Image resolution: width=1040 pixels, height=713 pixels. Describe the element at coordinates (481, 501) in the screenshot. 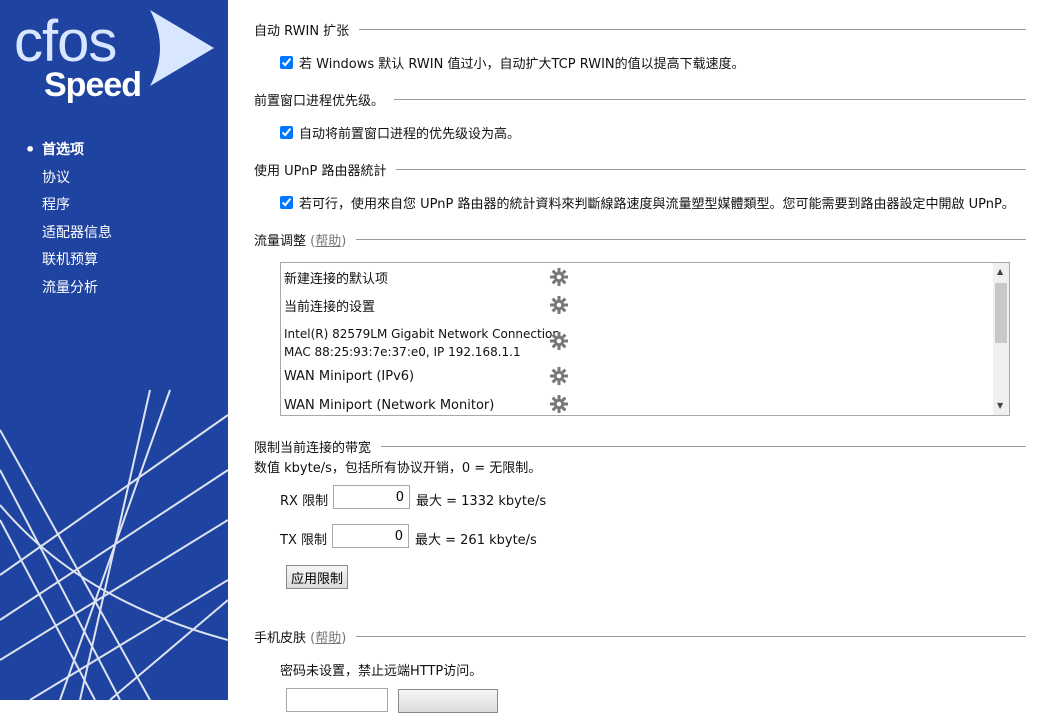

I see `rx-max-label: 最大 = 1332 kbyte/s` at that location.